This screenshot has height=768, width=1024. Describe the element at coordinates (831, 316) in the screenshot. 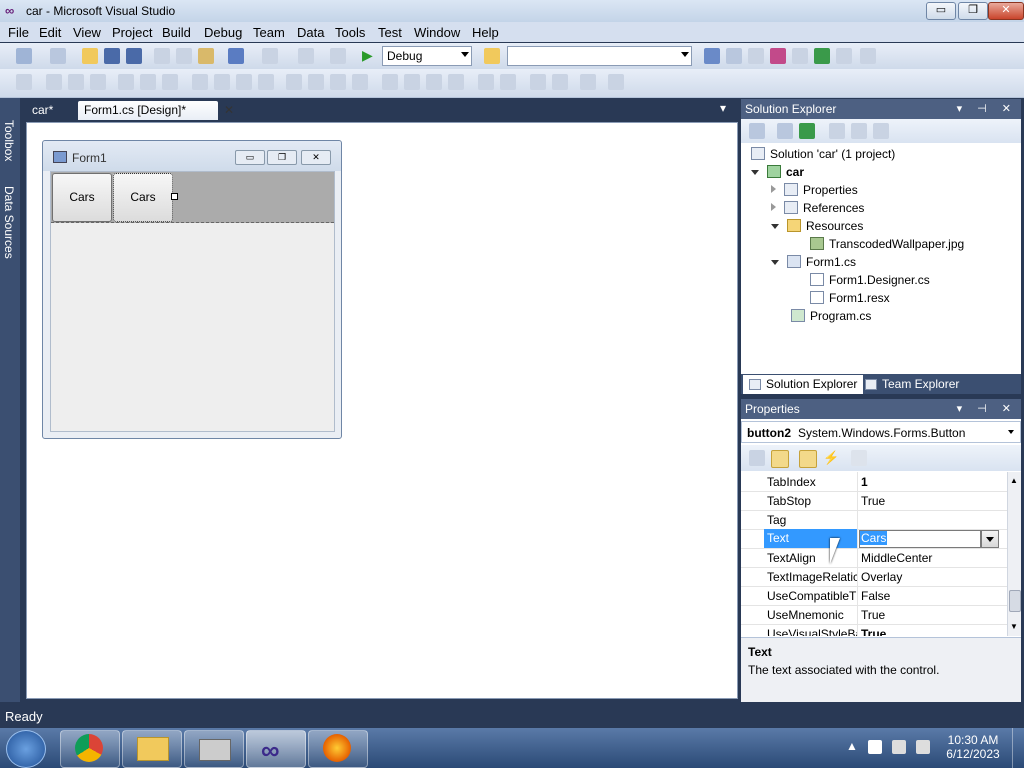

I see `tree-item-program: Program.cs` at that location.